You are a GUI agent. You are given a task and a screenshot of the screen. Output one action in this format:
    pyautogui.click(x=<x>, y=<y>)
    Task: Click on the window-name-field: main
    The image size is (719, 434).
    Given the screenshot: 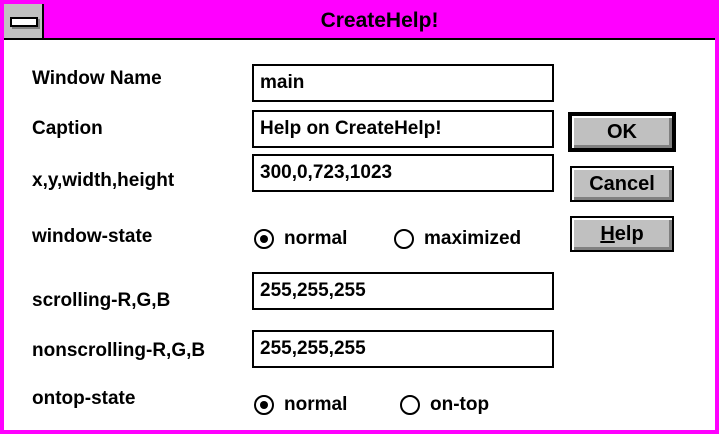 What is the action you would take?
    pyautogui.click(x=403, y=83)
    